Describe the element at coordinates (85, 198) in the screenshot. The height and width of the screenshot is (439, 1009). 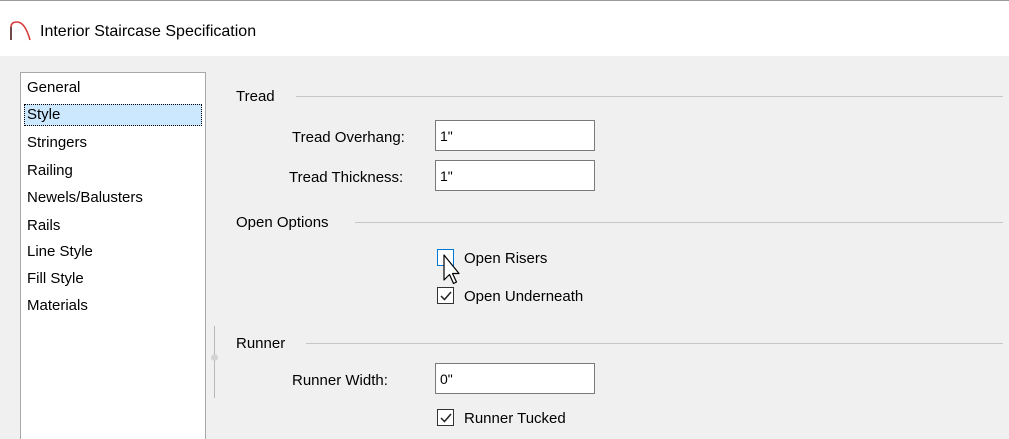
I see `sidebar-item-newels-balusters: Newels/Balusters` at that location.